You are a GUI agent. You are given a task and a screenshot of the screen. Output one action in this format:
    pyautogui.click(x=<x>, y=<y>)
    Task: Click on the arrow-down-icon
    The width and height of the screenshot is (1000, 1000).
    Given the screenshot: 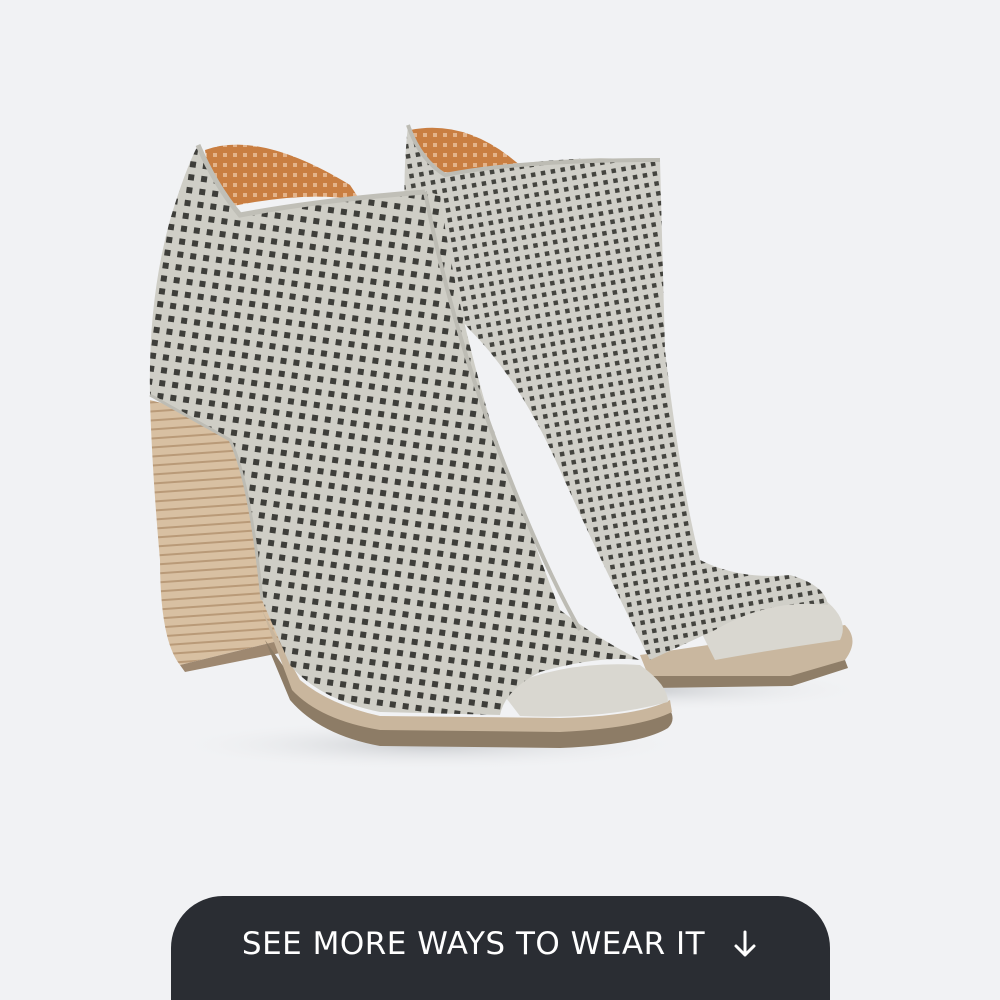 What is the action you would take?
    pyautogui.click(x=745, y=943)
    